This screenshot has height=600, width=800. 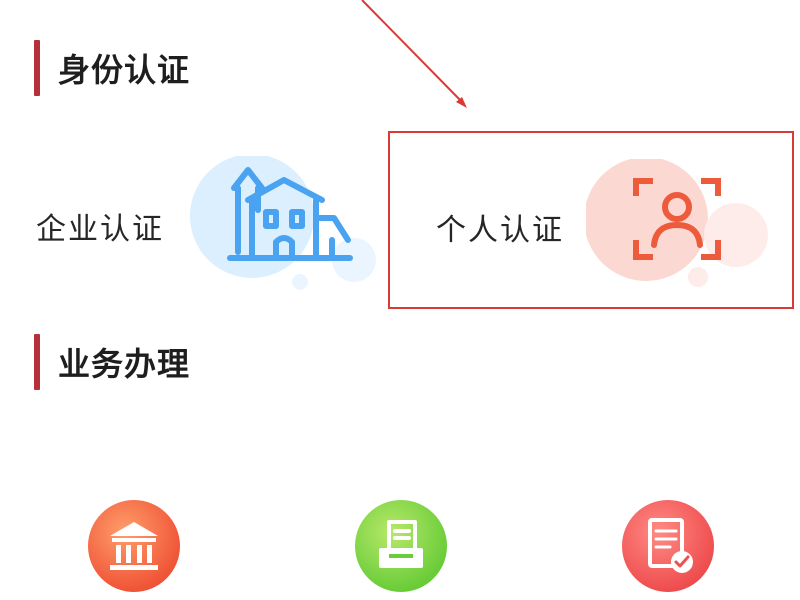 I want to click on enterprise-auth-label: 企业认证, so click(x=100, y=229).